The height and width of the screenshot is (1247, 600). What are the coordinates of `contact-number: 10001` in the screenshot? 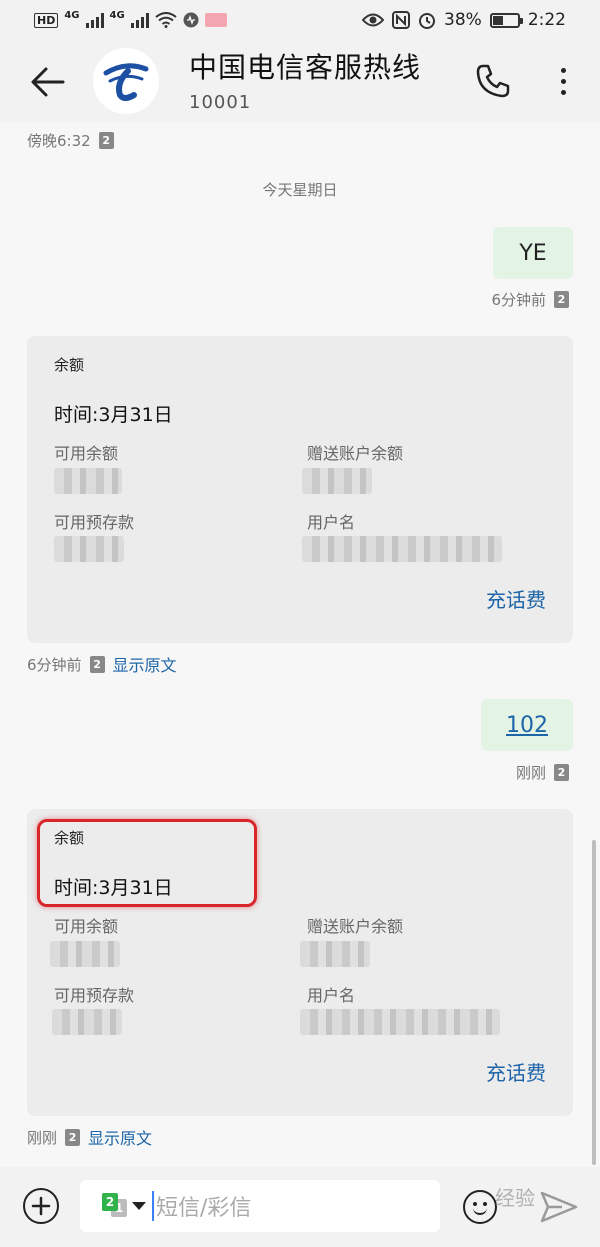 It's located at (220, 102).